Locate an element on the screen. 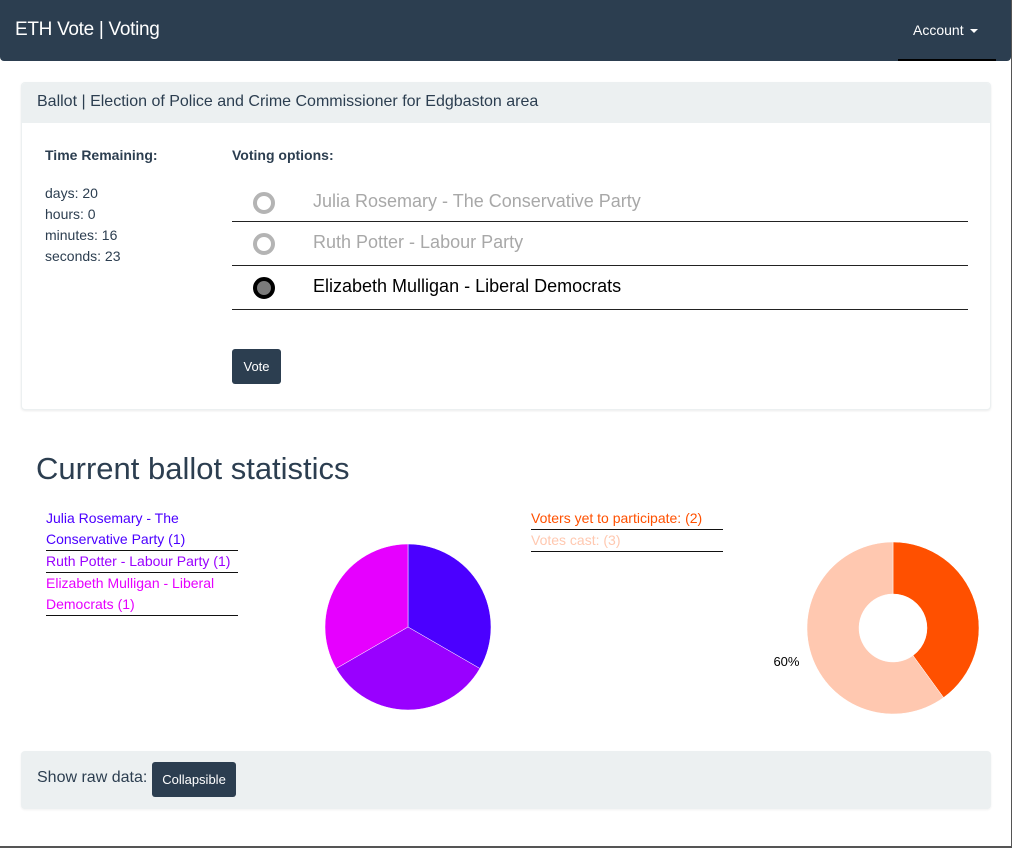  navbar: ETH Vote | Voting Account is located at coordinates (505, 30).